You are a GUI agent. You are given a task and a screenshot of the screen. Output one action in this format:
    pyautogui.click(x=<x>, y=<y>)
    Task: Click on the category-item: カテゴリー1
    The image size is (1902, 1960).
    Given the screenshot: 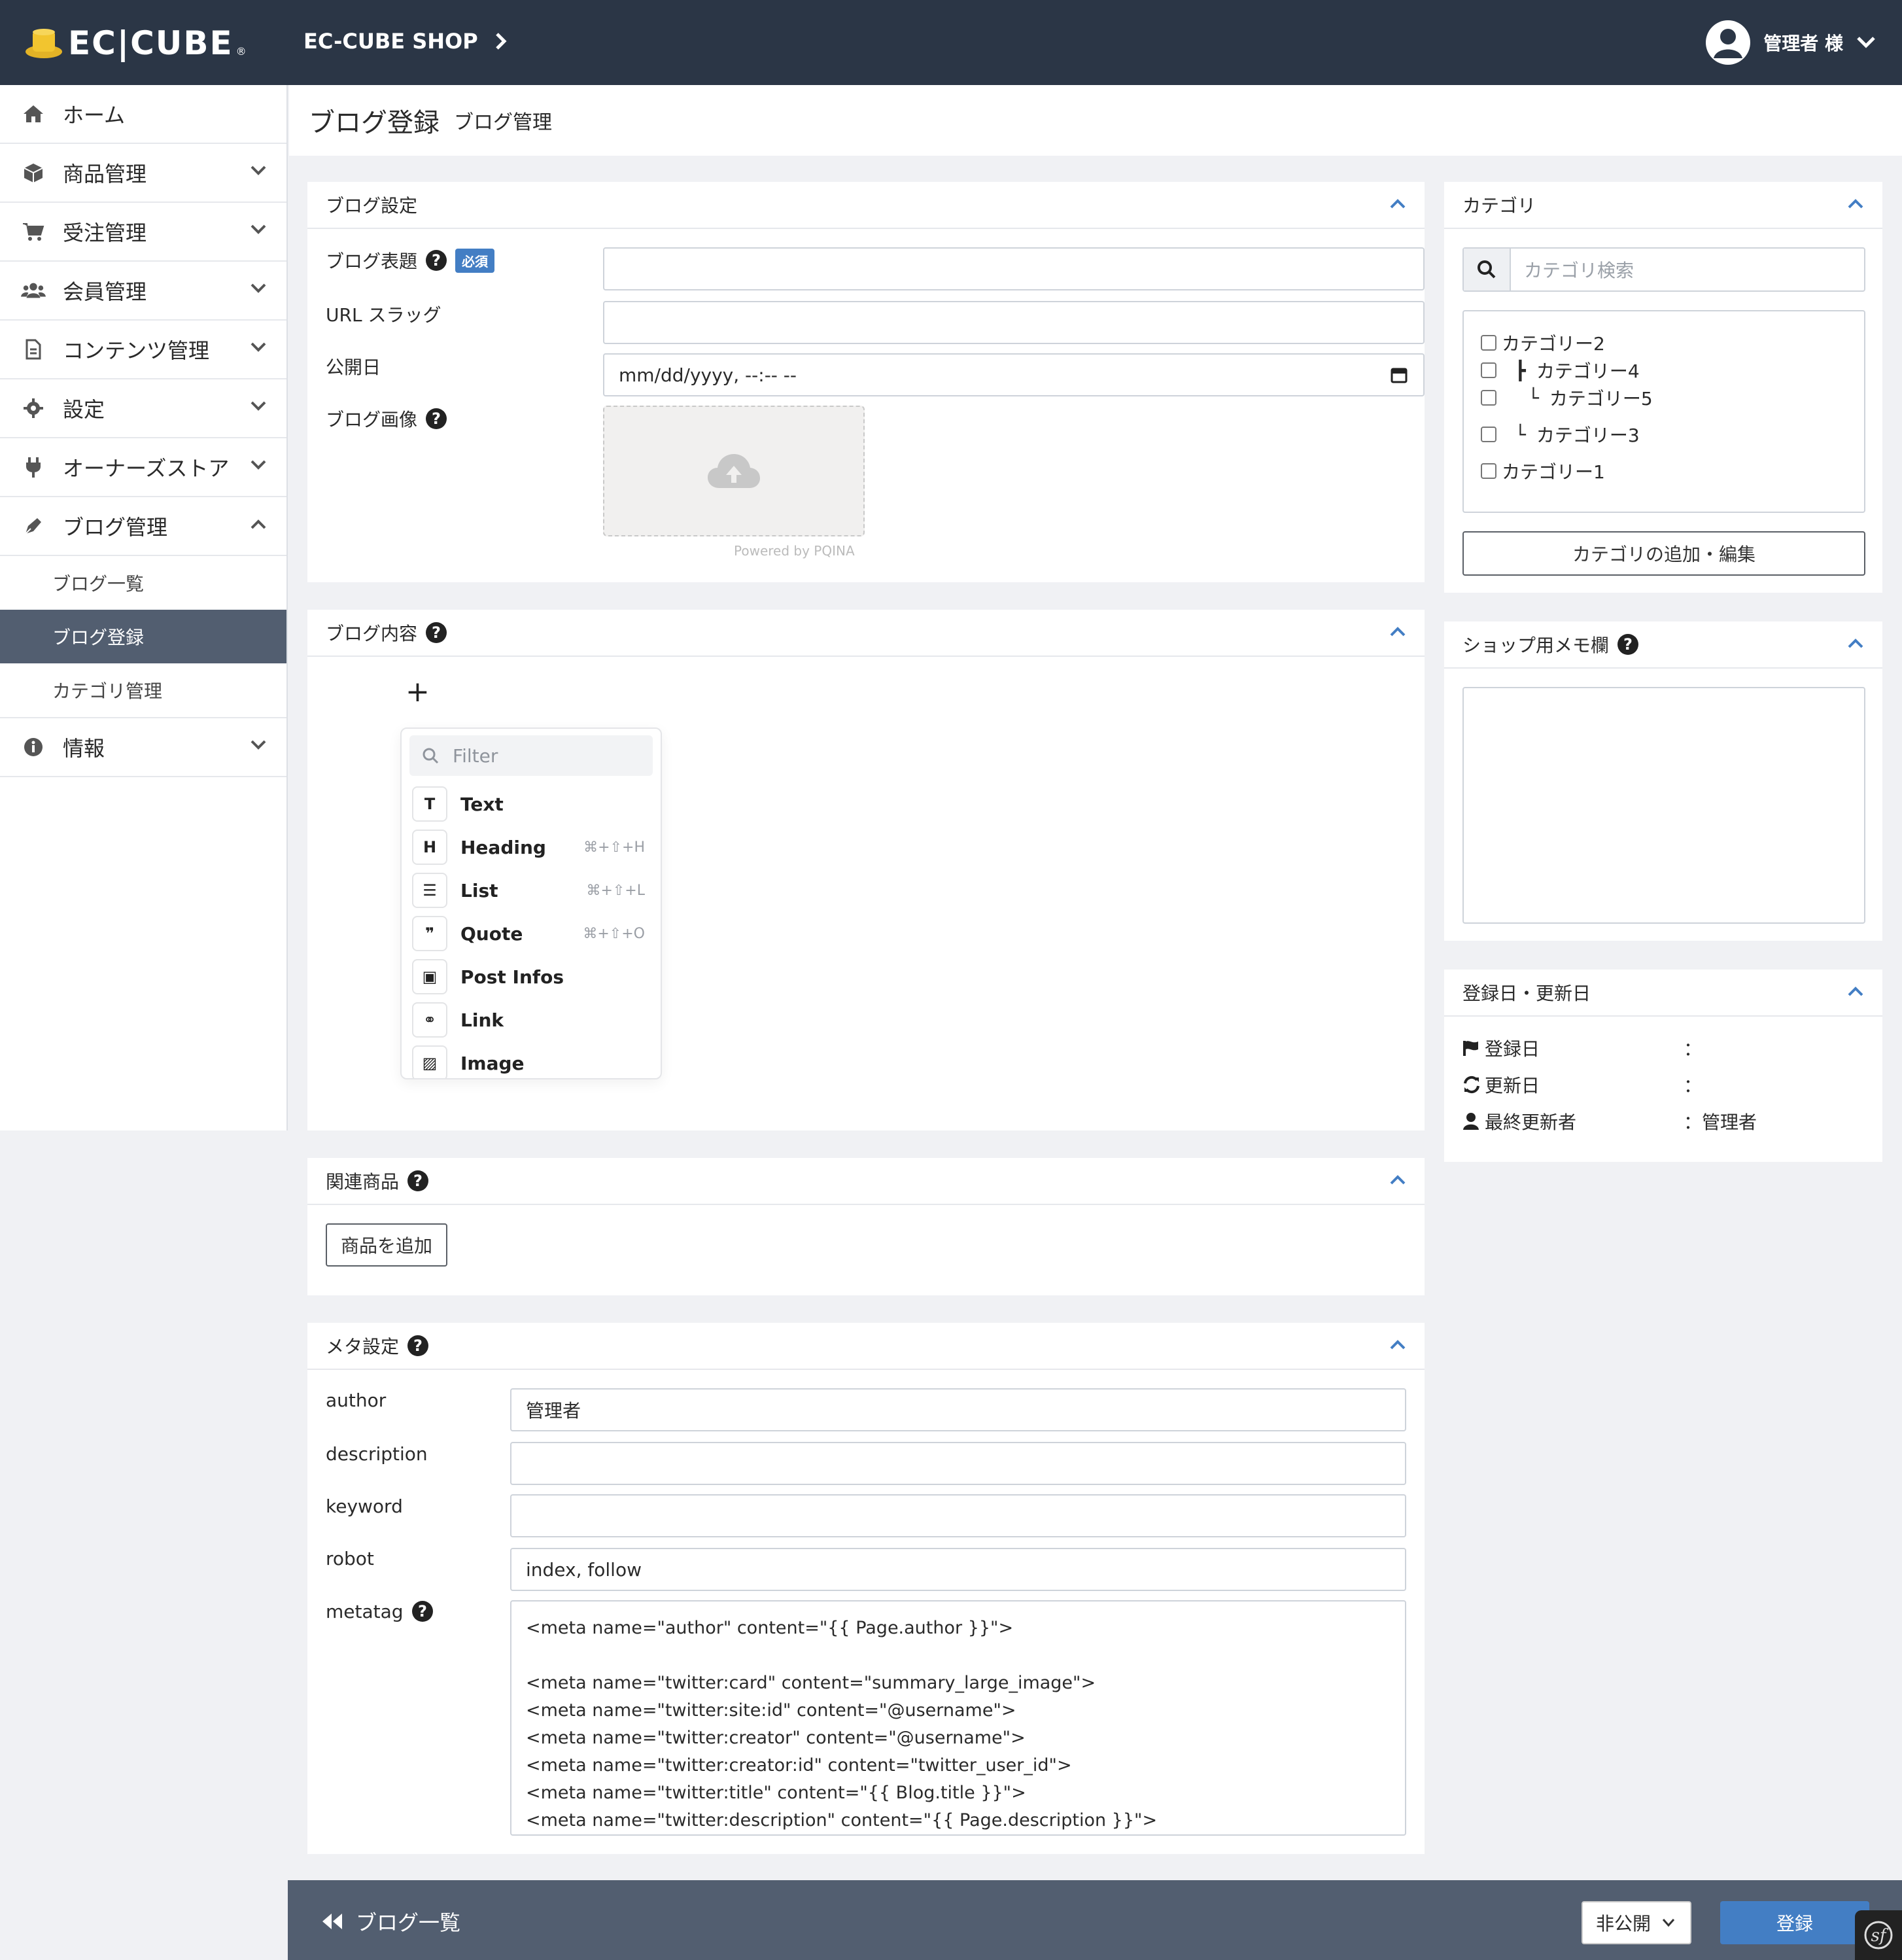 What is the action you would take?
    pyautogui.click(x=1543, y=471)
    